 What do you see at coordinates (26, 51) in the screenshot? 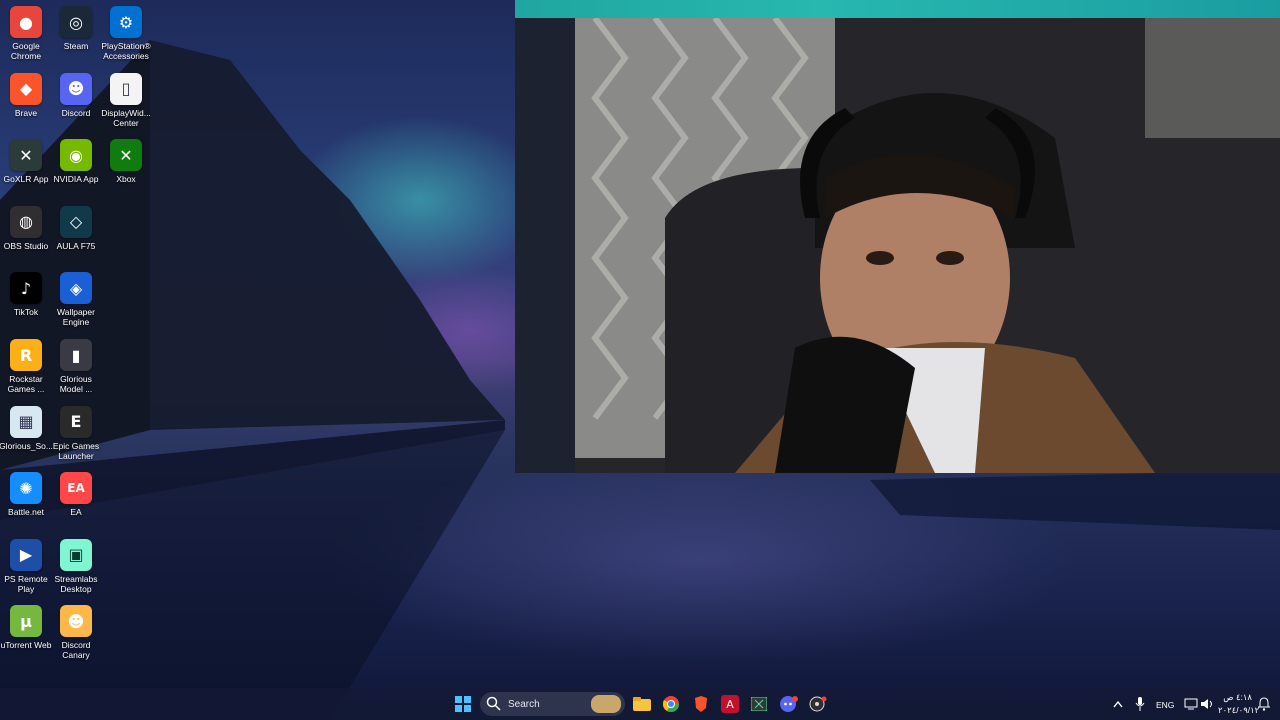
I see `desktop-icon-label: Google Chrome` at bounding box center [26, 51].